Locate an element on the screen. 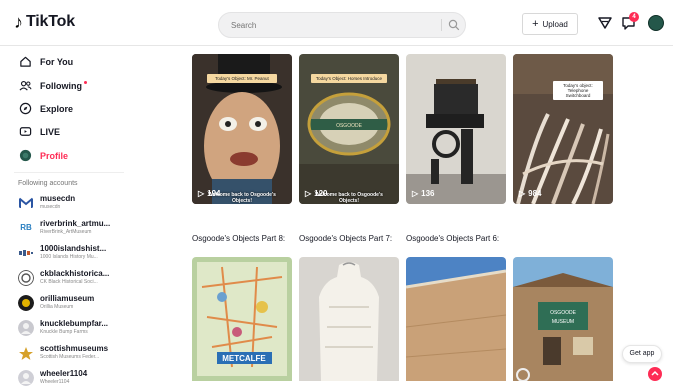  video-tag: Today's object: Telephone Switchboard is located at coordinates (578, 90).